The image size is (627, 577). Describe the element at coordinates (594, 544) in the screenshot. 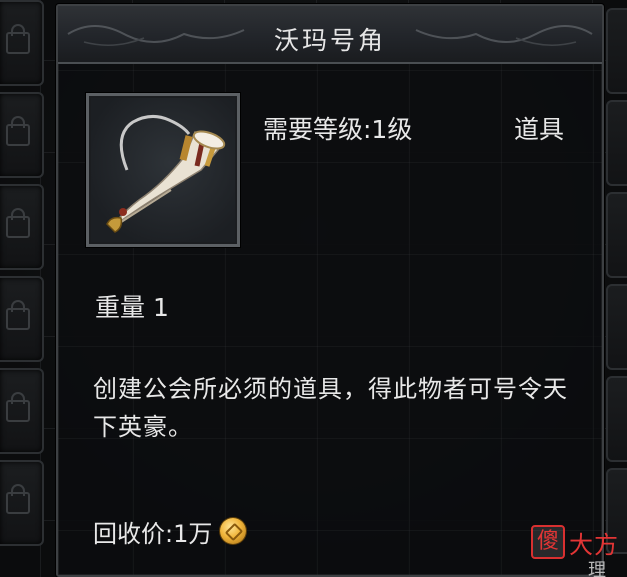

I see `watermark-text: 大方` at that location.